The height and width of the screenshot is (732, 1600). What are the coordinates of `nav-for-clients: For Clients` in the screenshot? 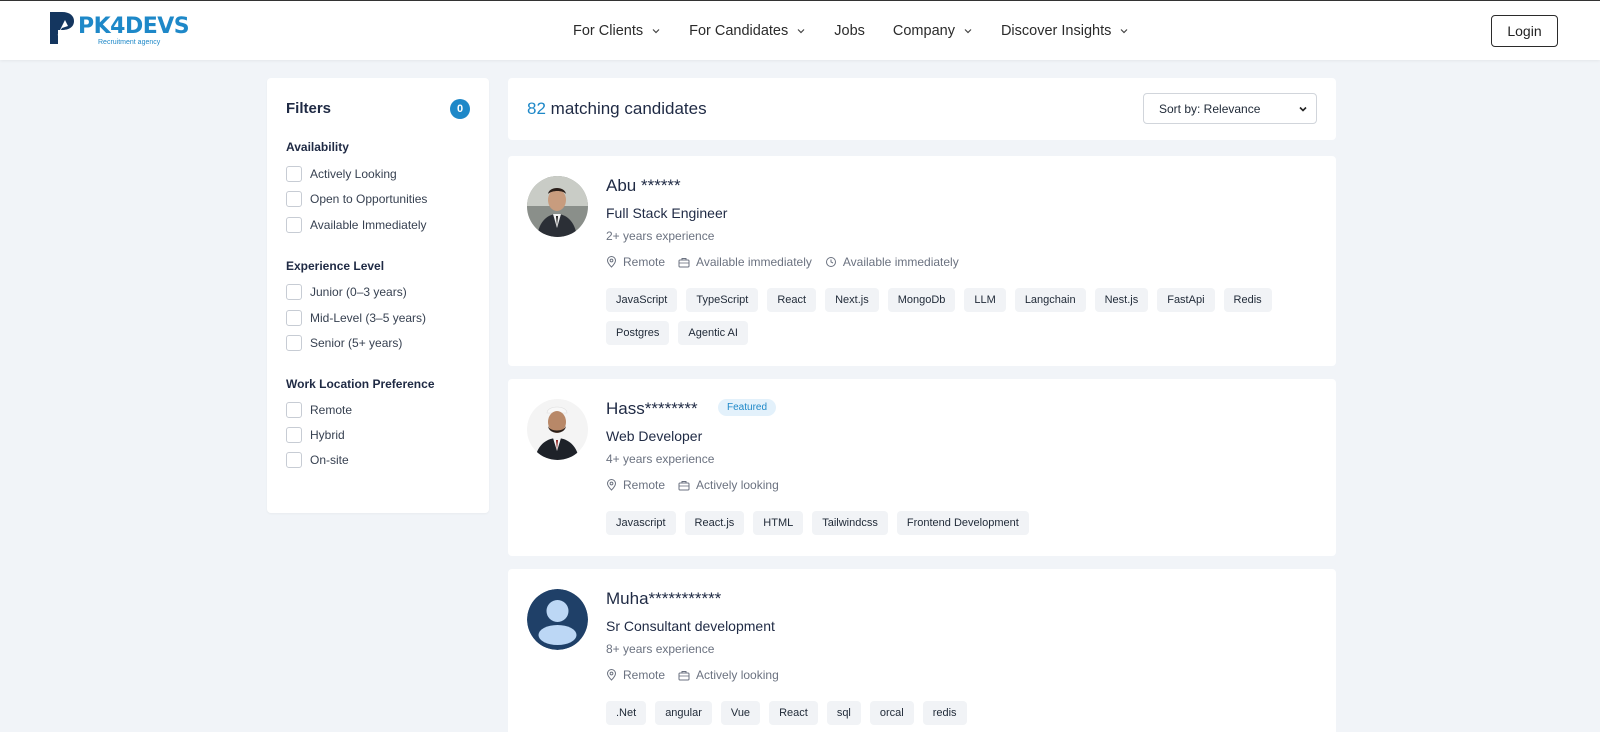 It's located at (617, 31).